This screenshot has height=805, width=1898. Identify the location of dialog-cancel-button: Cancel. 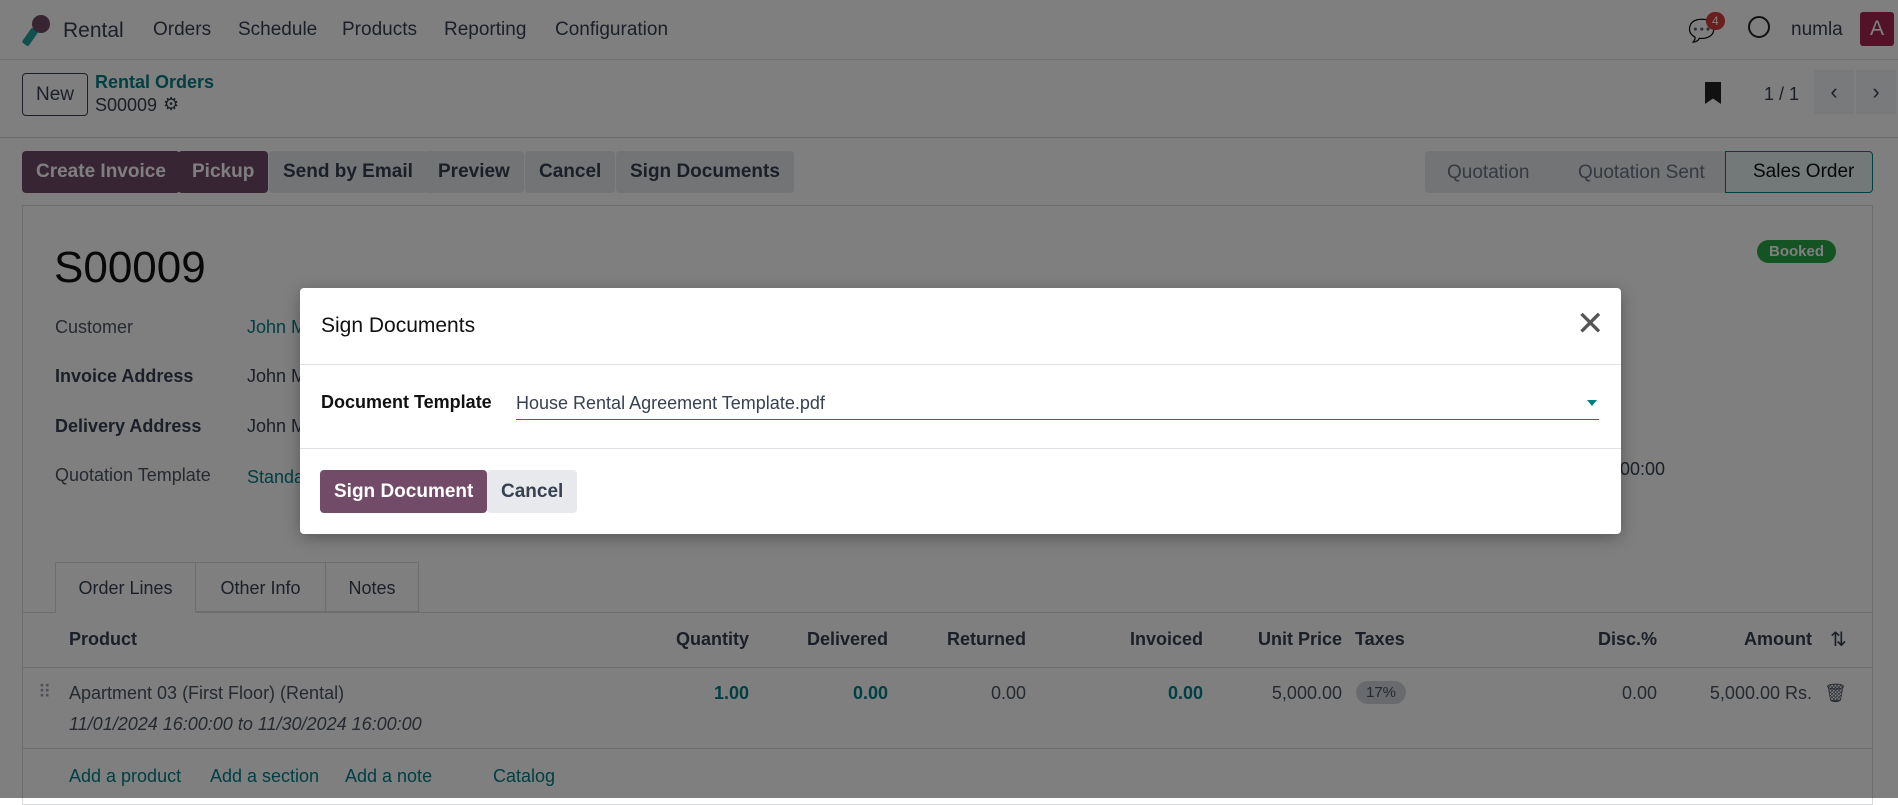
(532, 491).